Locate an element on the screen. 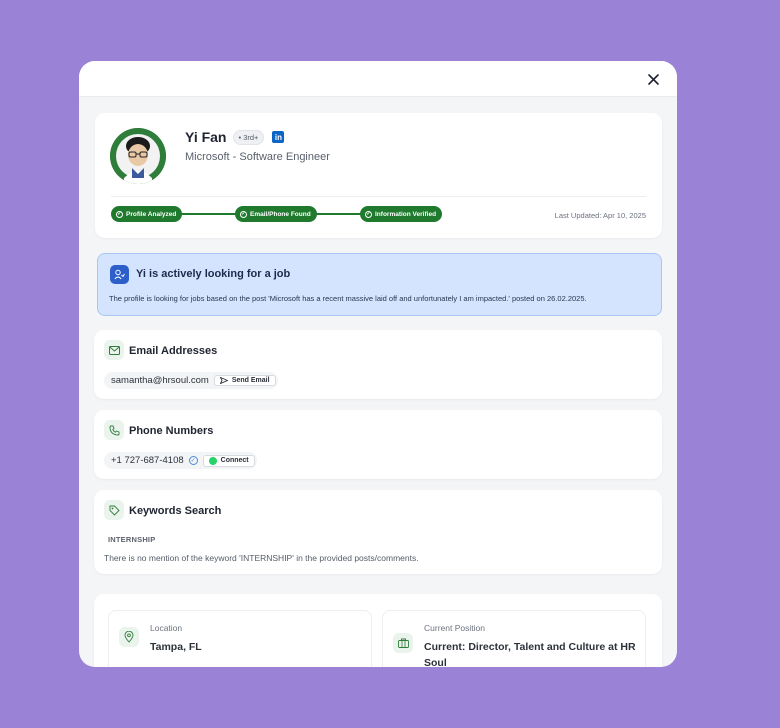  close-icon is located at coordinates (653, 79).